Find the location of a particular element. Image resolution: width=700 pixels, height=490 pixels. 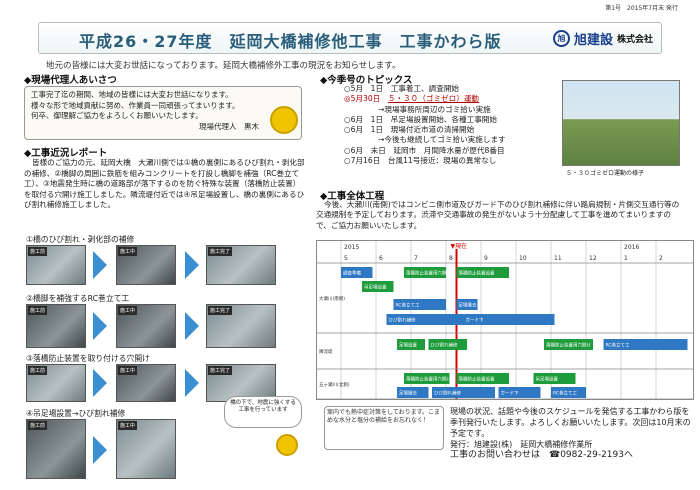

month-label: 11 is located at coordinates (558, 258).